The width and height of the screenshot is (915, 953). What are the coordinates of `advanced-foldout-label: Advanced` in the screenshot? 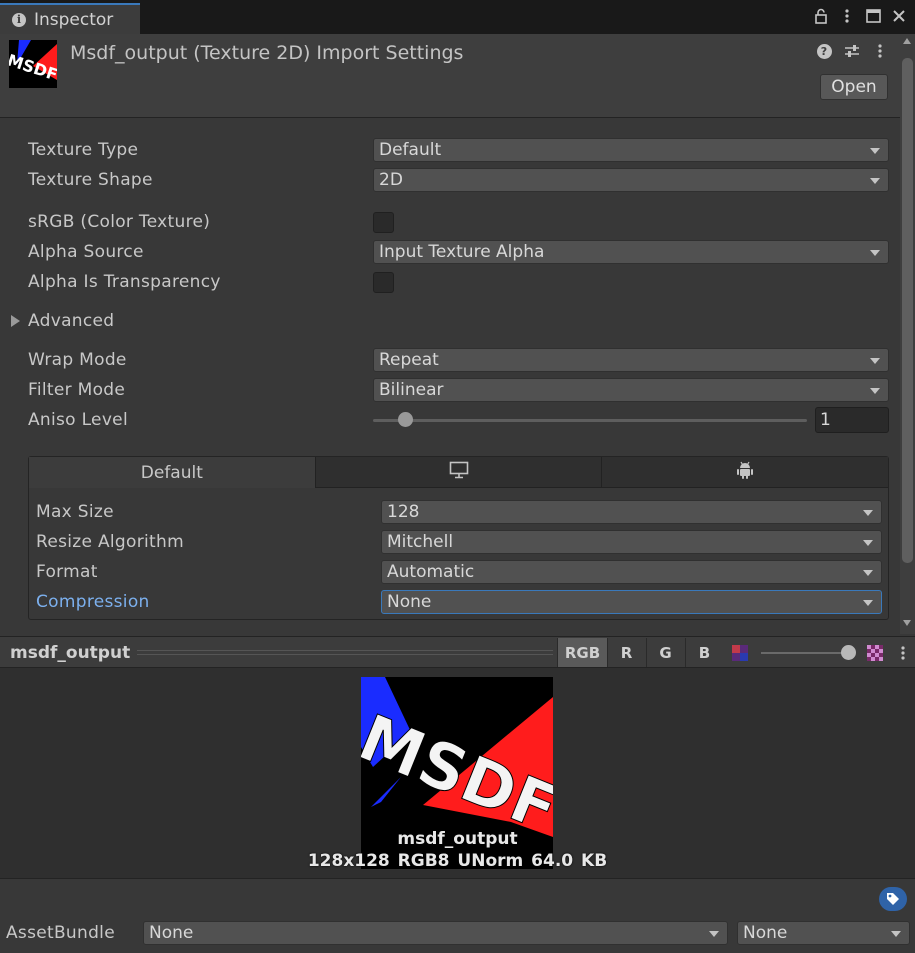 It's located at (71, 321).